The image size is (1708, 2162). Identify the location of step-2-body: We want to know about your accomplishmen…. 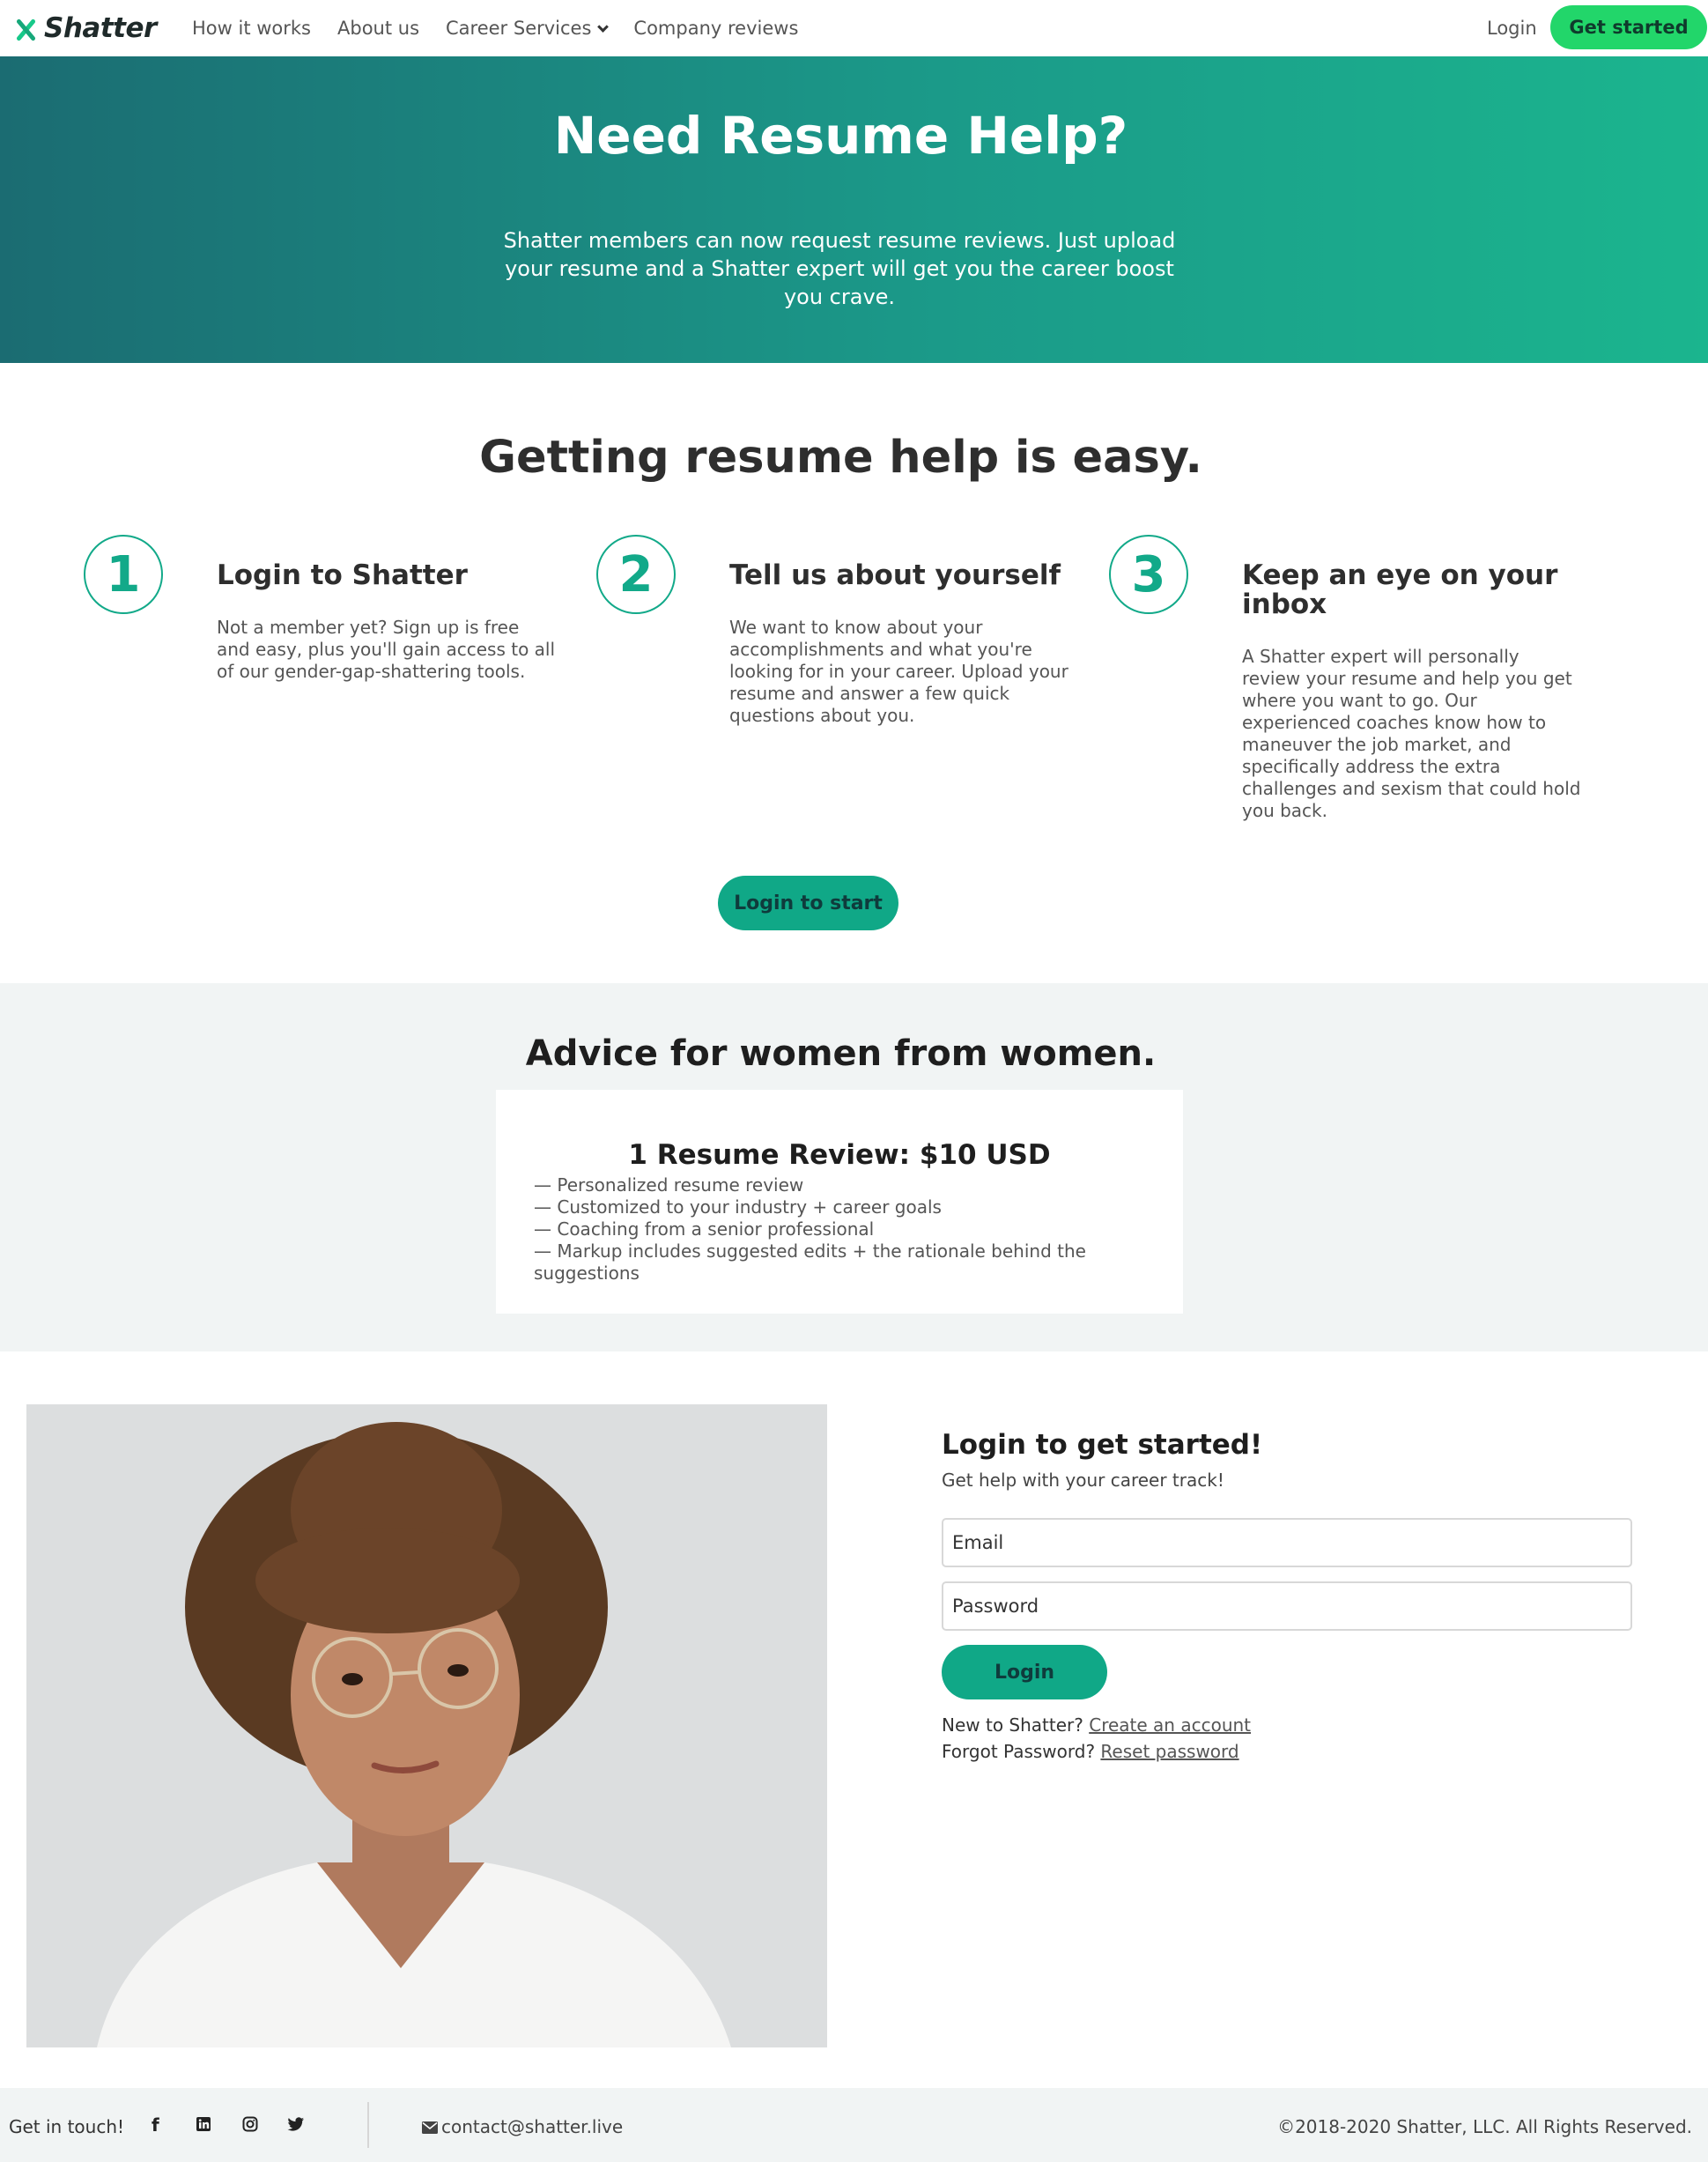
(899, 671).